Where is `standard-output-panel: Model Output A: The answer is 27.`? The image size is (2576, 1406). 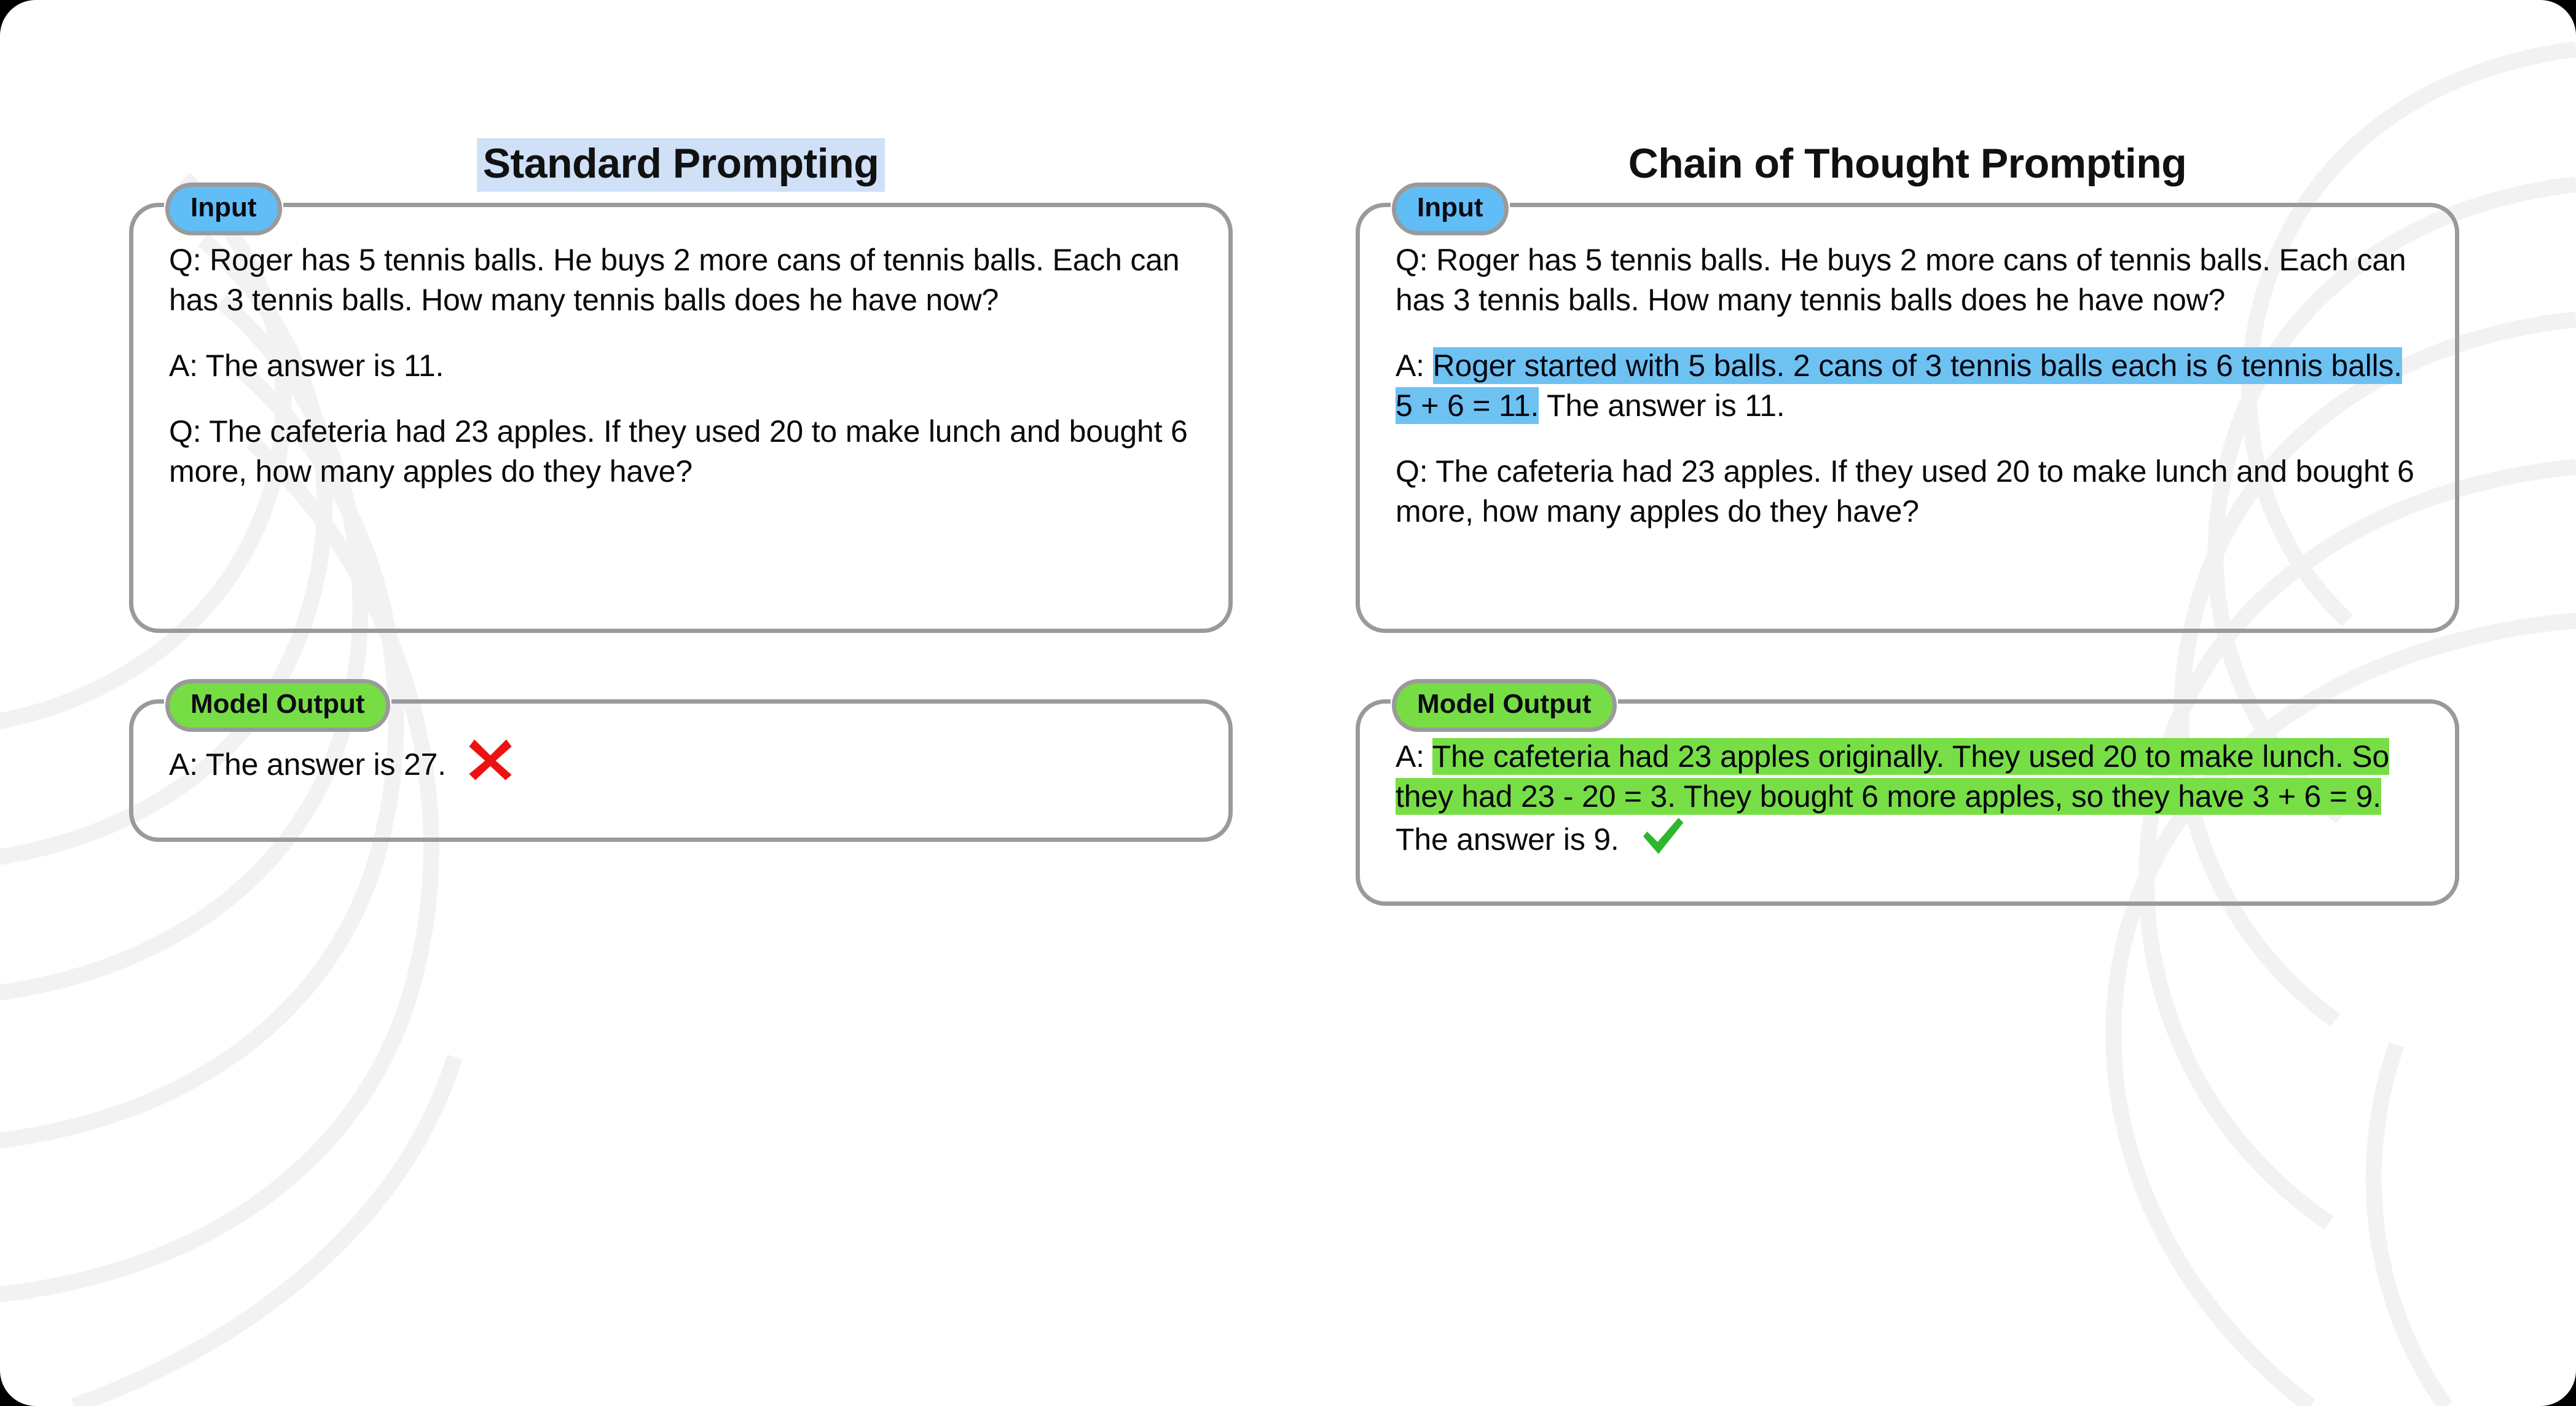
standard-output-panel: Model Output A: The answer is 27. is located at coordinates (681, 760).